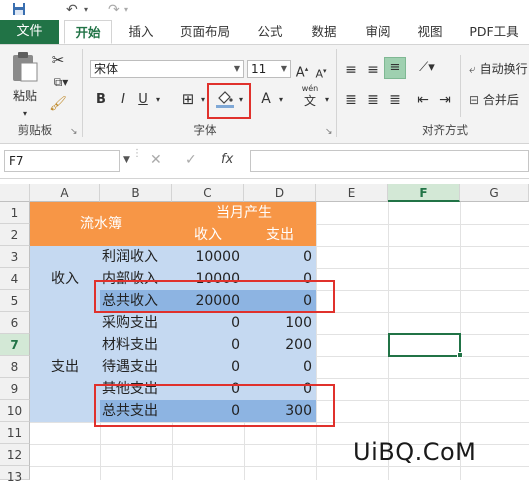 This screenshot has height=488, width=529. I want to click on font-group-label: 字体, so click(205, 130).